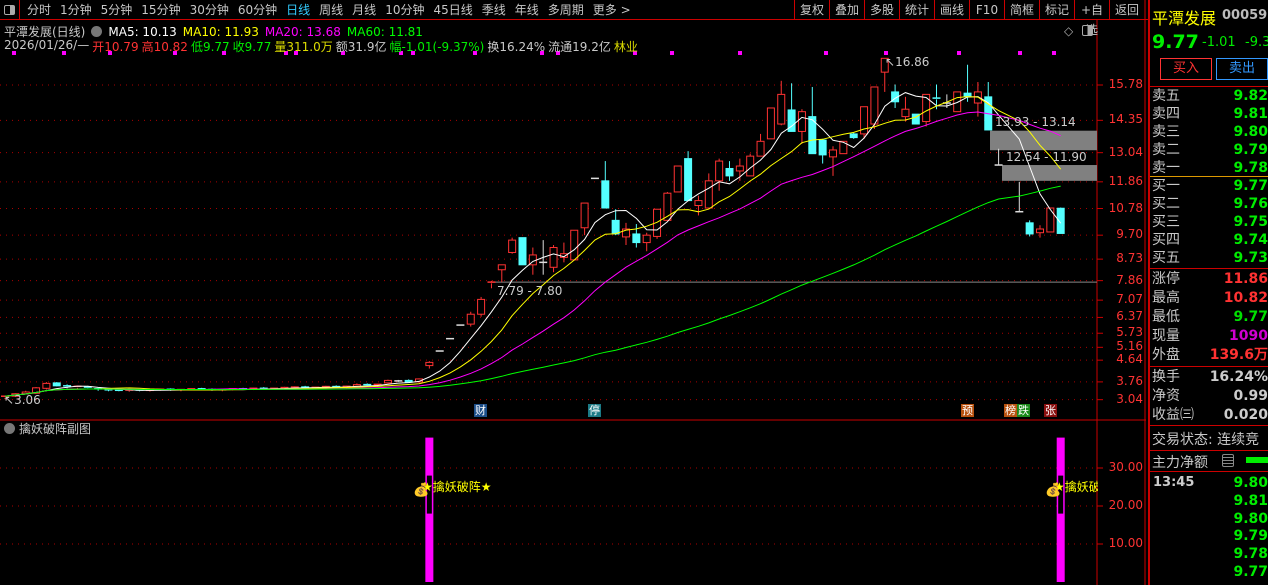 The width and height of the screenshot is (1268, 585). I want to click on tick-time: 13:45, so click(1174, 482).